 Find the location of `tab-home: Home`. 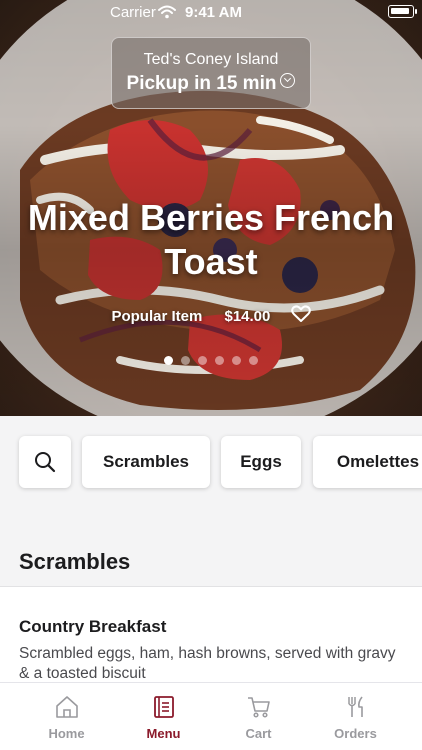

tab-home: Home is located at coordinates (66, 716).